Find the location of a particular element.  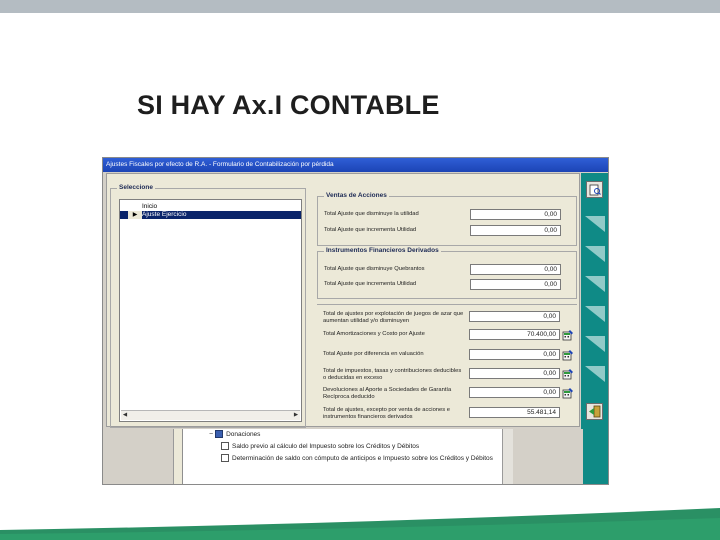

revalue-label: Total Ajuste por diferencia en valuación is located at coordinates (373, 354).